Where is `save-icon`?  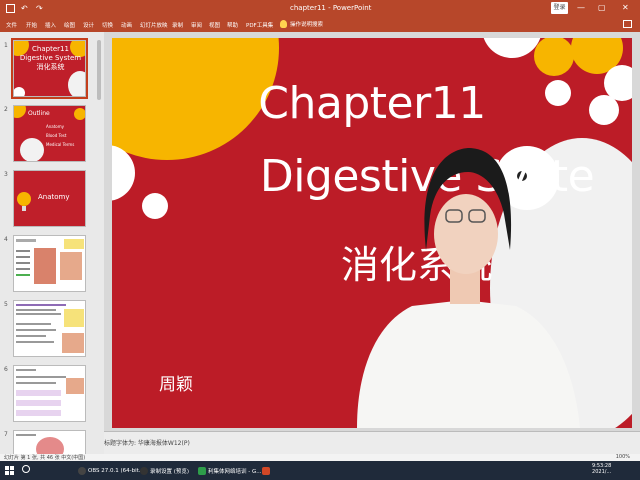
save-icon is located at coordinates (10, 8).